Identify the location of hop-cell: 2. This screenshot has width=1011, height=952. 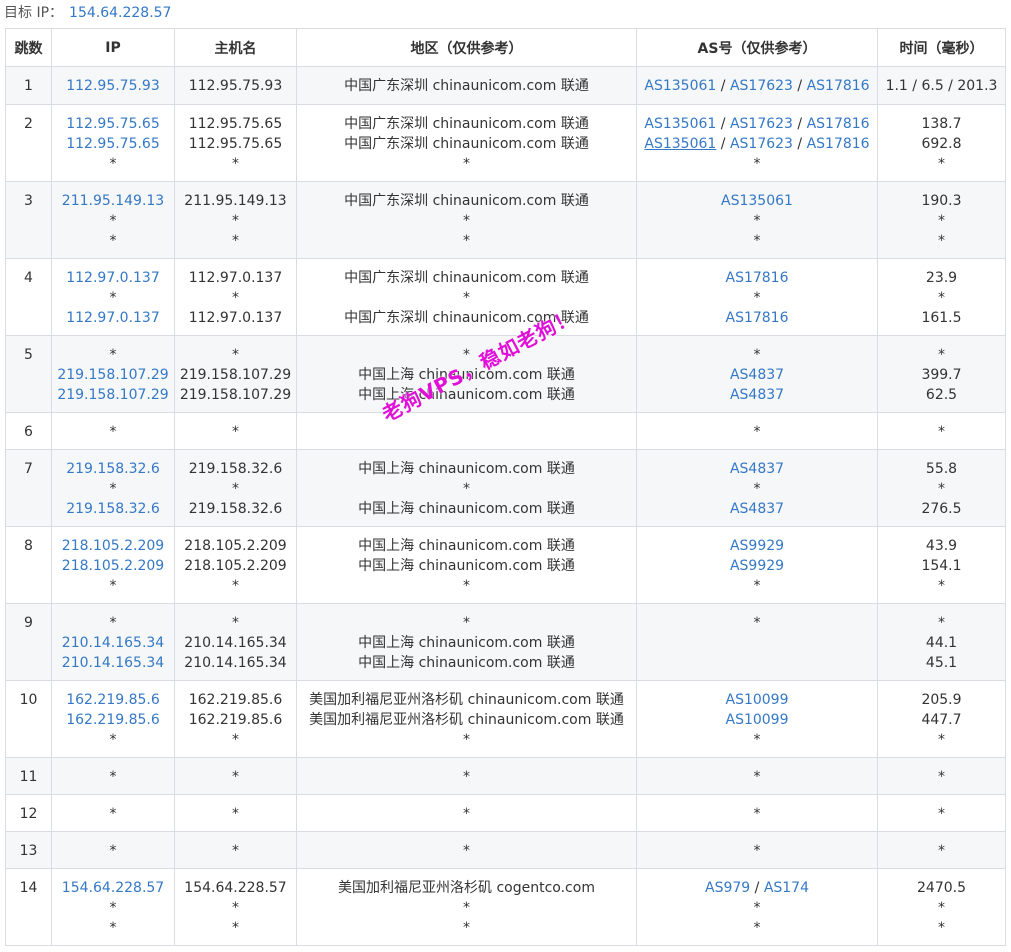
(28, 143).